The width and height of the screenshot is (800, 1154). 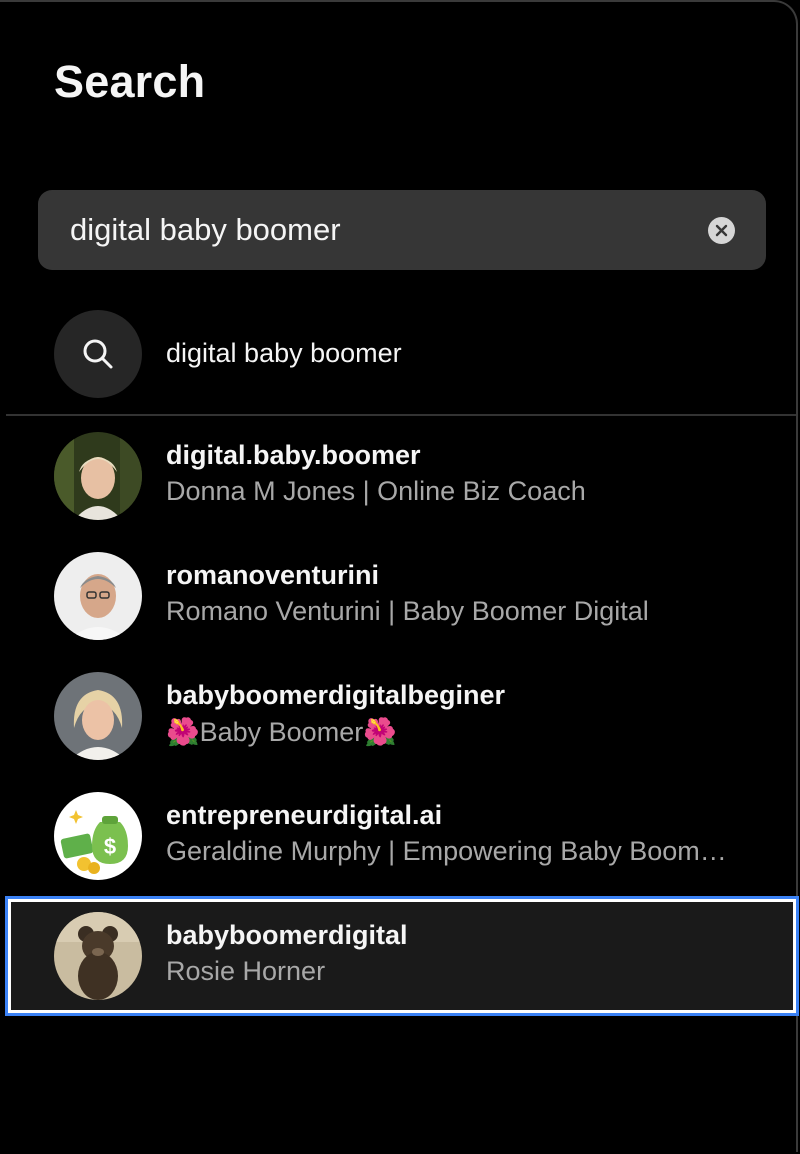 What do you see at coordinates (281, 732) in the screenshot?
I see `result-fullname: 🌺Baby Boomer🌺` at bounding box center [281, 732].